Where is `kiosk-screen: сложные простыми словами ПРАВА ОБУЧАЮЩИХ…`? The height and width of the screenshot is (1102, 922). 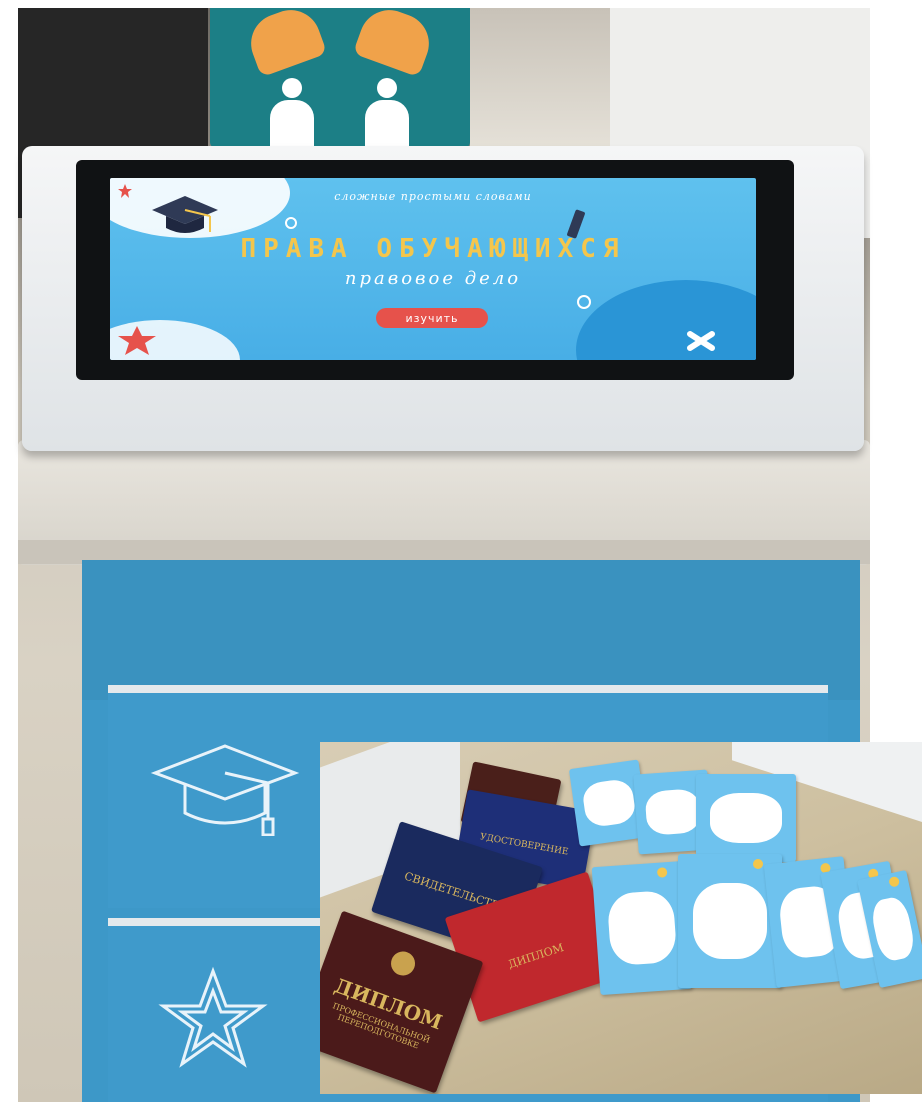 kiosk-screen: сложные простыми словами ПРАВА ОБУЧАЮЩИХ… is located at coordinates (433, 269).